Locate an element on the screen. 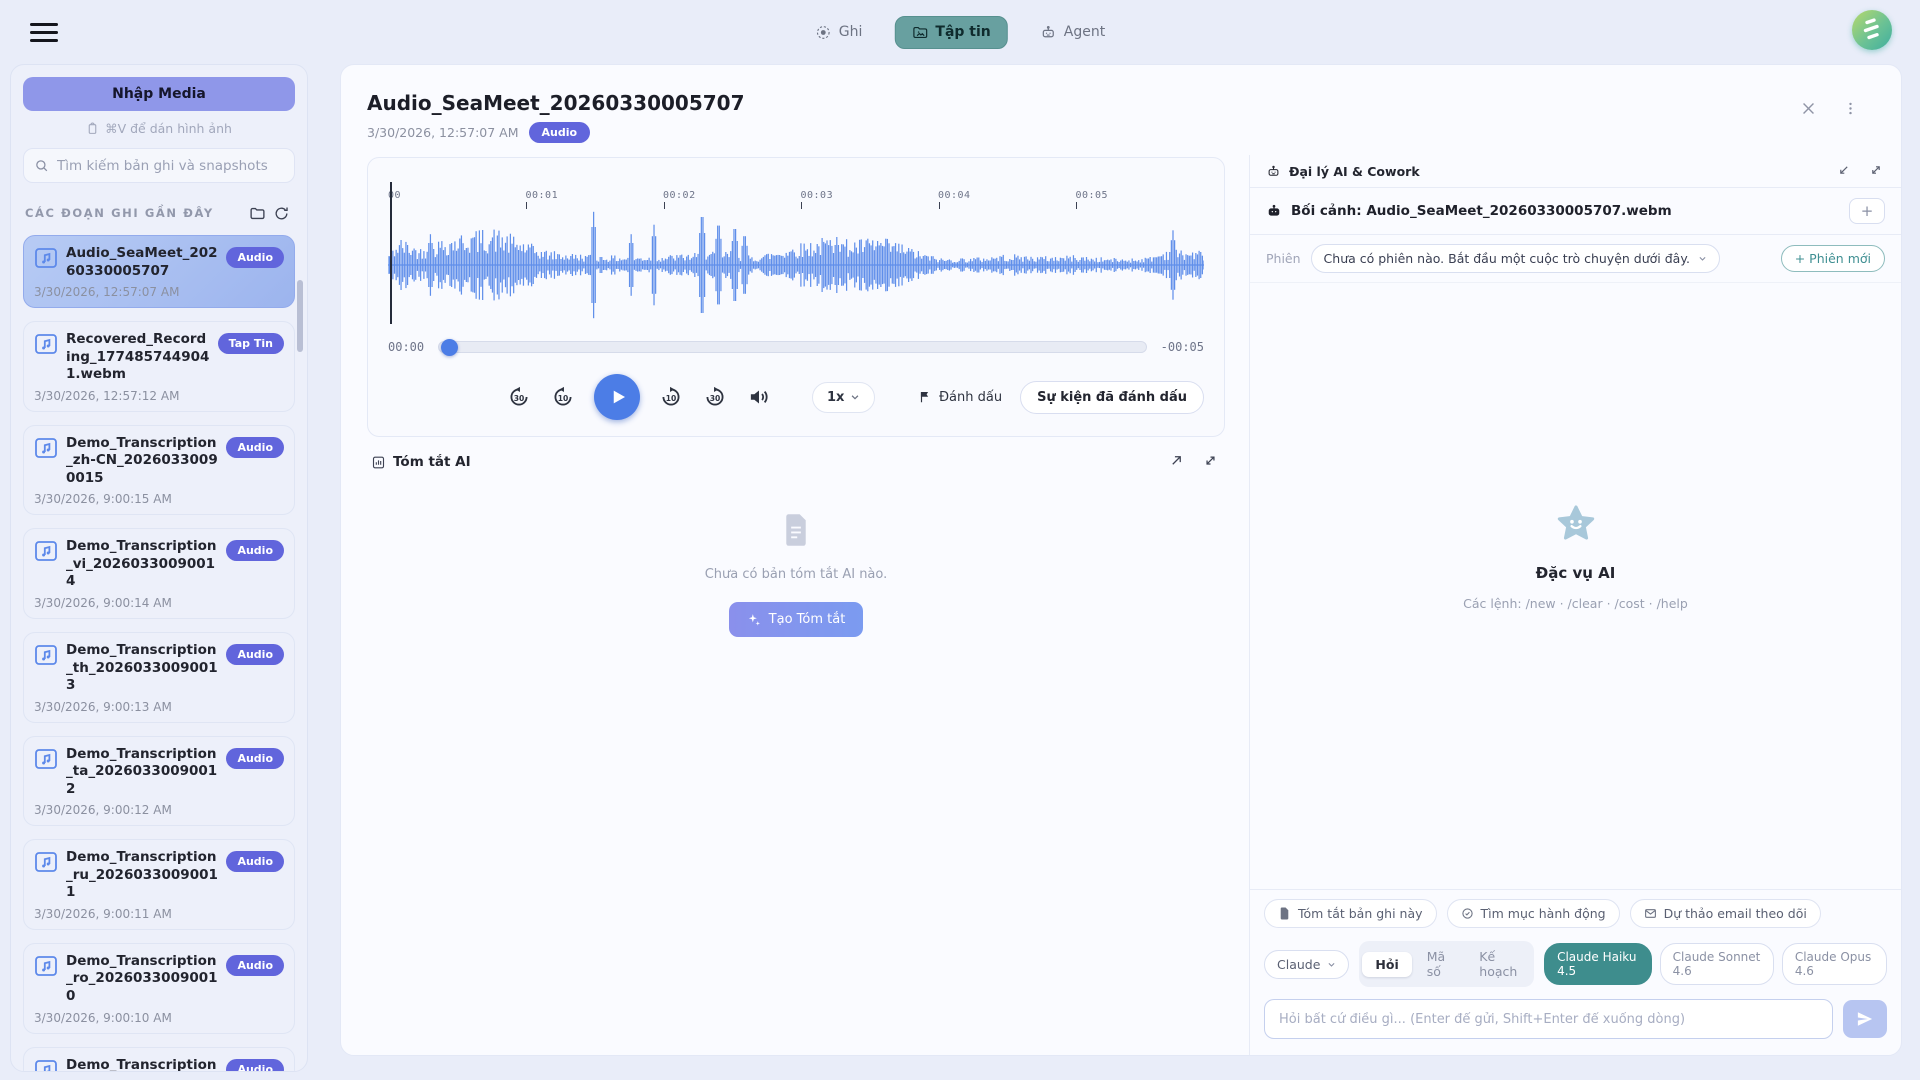 The image size is (1920, 1080). recording-title: Audio_SeaMeet_20260330005707 is located at coordinates (142, 262).